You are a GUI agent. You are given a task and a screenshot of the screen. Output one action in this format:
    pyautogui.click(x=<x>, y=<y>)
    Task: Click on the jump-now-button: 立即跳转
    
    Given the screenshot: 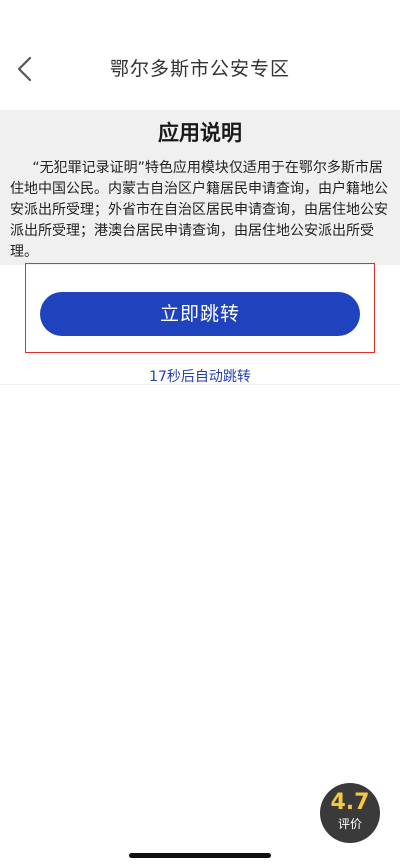 What is the action you would take?
    pyautogui.click(x=200, y=314)
    